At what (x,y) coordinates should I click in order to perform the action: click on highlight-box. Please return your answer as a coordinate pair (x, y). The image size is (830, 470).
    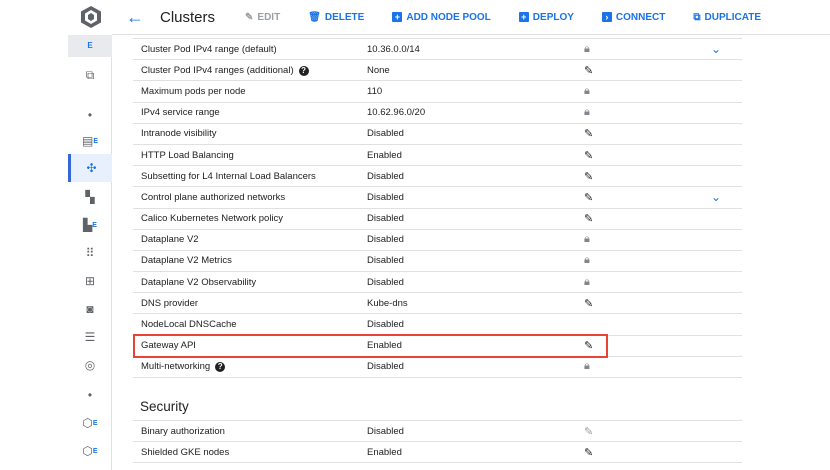
    Looking at the image, I should click on (370, 346).